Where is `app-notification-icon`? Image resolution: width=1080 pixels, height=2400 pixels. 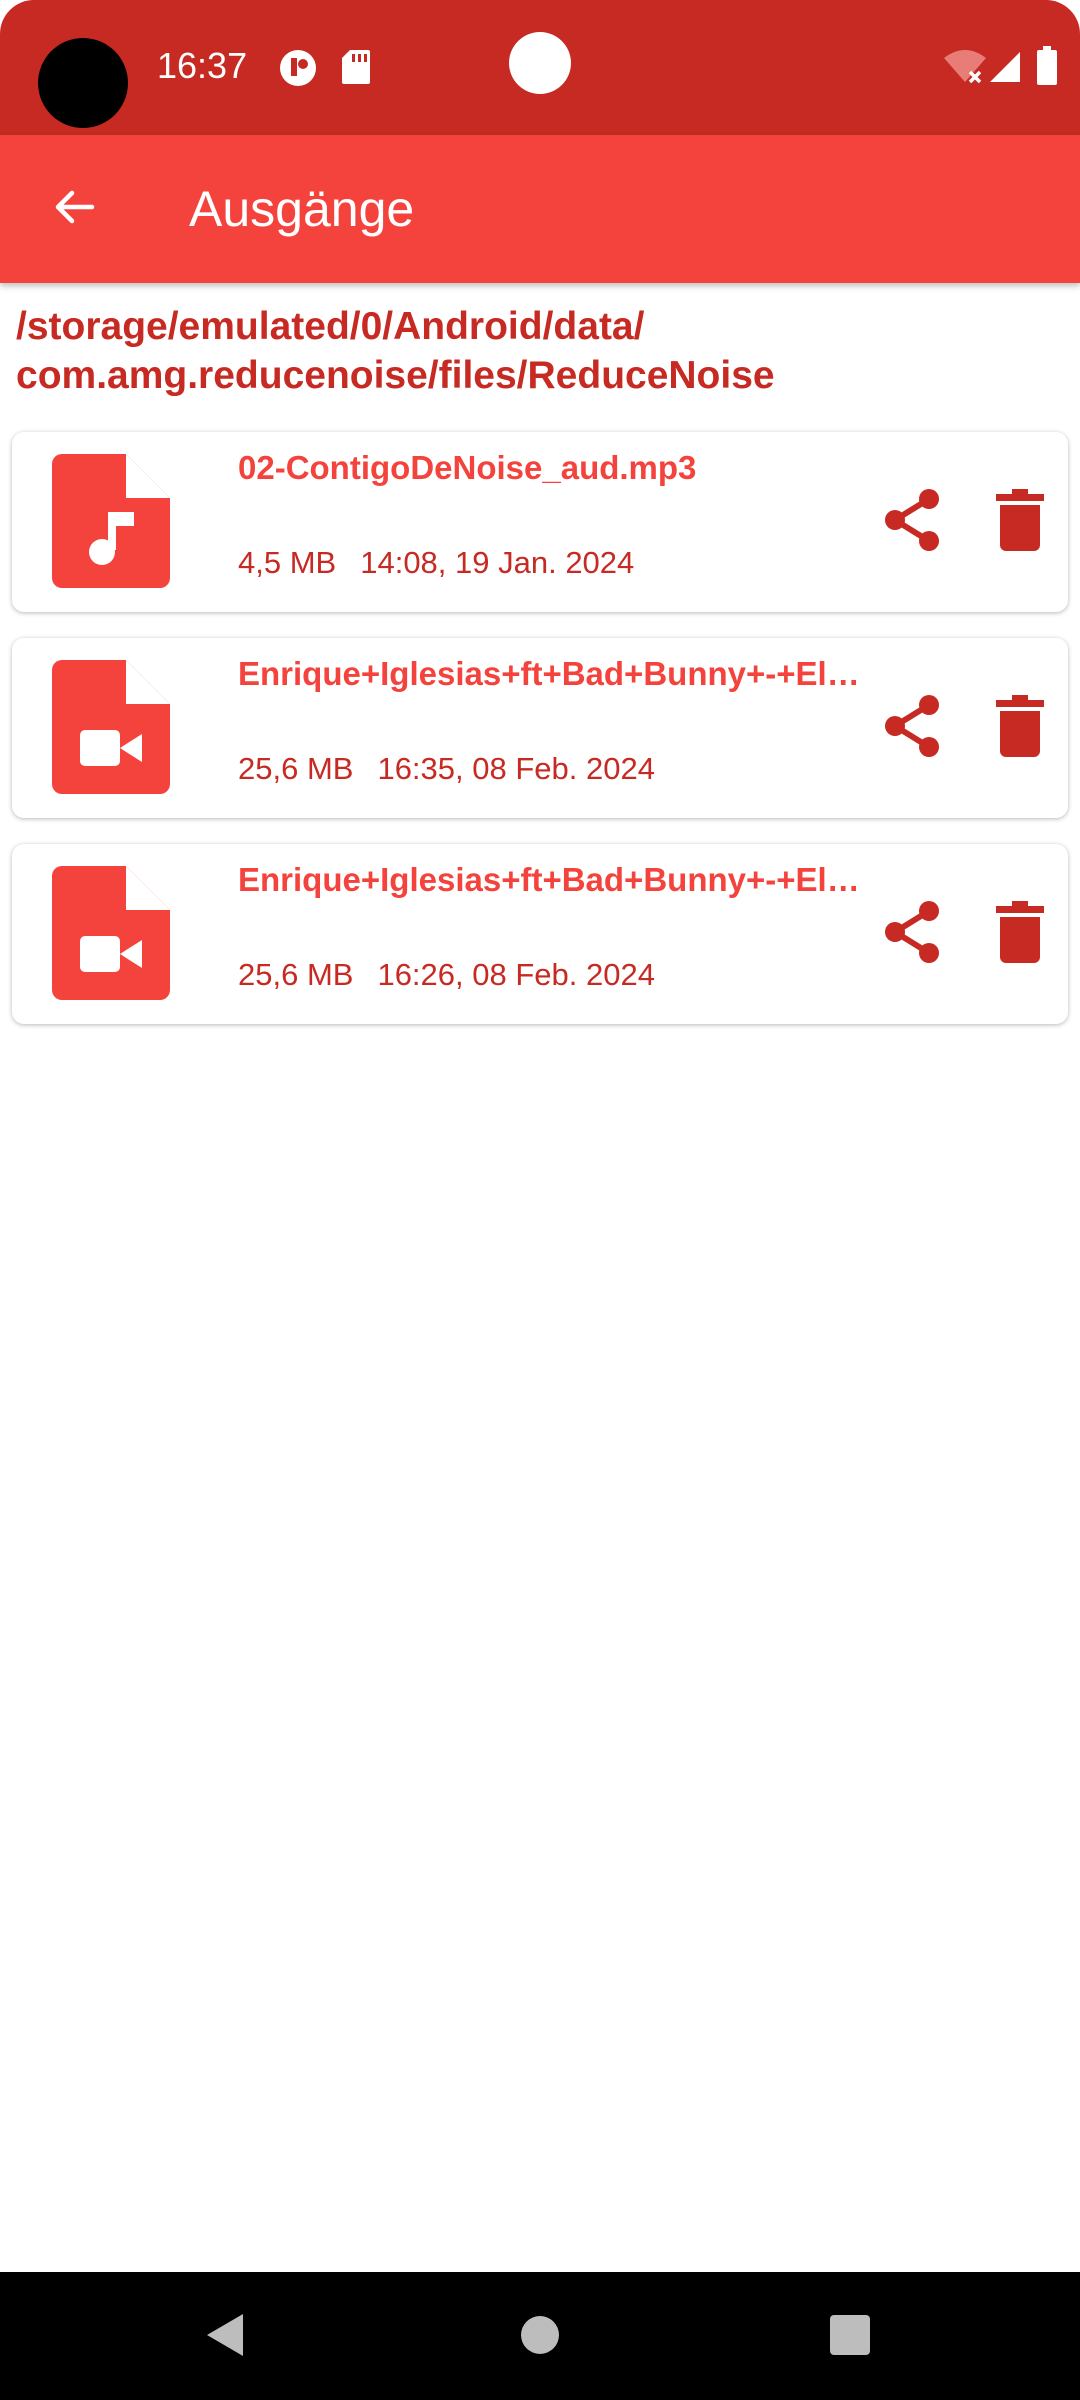 app-notification-icon is located at coordinates (298, 70).